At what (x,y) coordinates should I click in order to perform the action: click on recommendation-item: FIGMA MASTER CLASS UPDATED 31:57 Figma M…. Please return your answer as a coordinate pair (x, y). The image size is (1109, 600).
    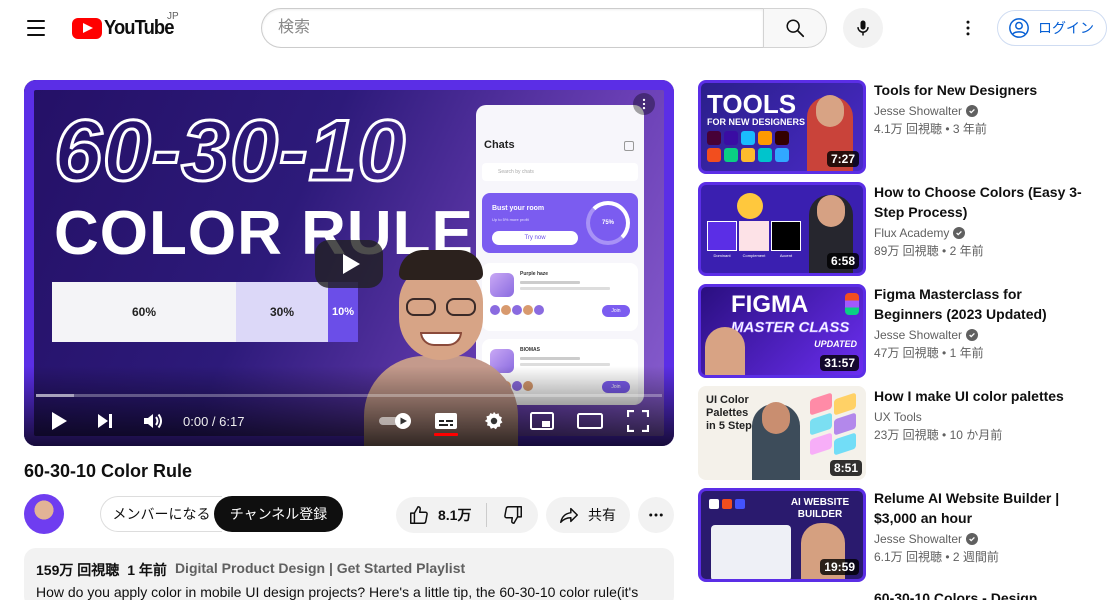
    Looking at the image, I should click on (898, 331).